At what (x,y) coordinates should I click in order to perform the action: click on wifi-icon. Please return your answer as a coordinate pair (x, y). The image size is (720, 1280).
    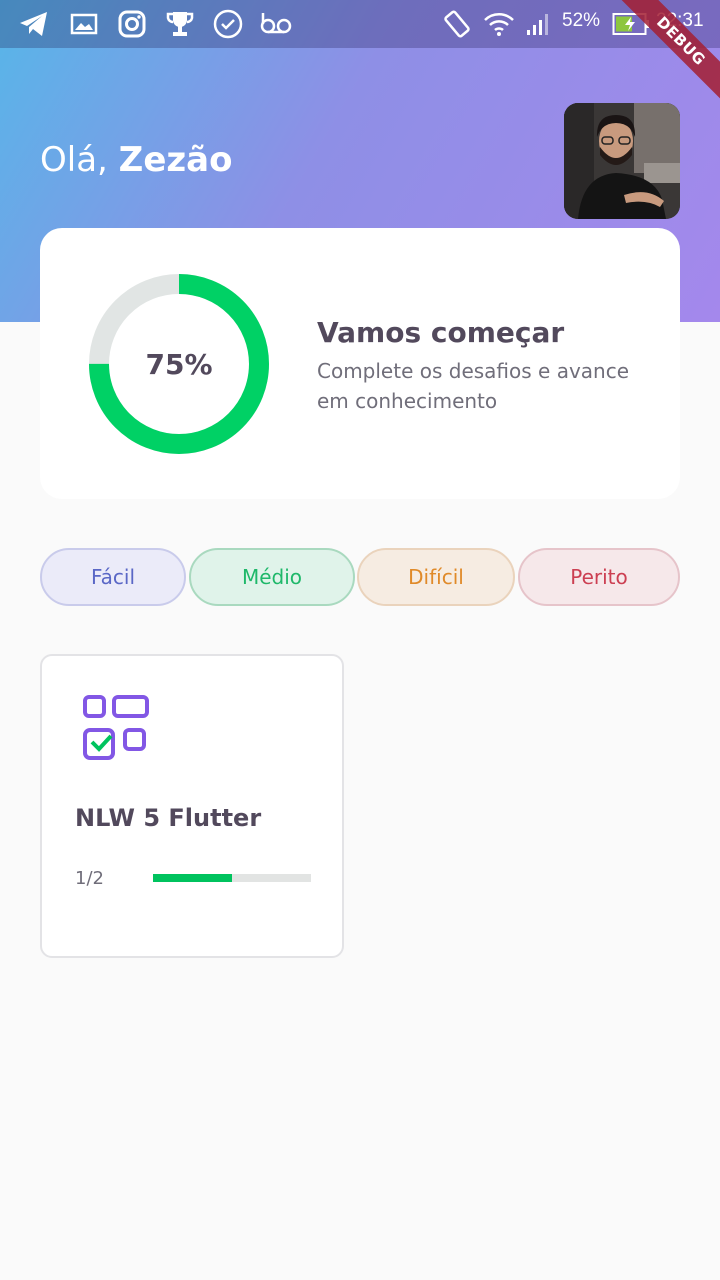
    Looking at the image, I should click on (499, 24).